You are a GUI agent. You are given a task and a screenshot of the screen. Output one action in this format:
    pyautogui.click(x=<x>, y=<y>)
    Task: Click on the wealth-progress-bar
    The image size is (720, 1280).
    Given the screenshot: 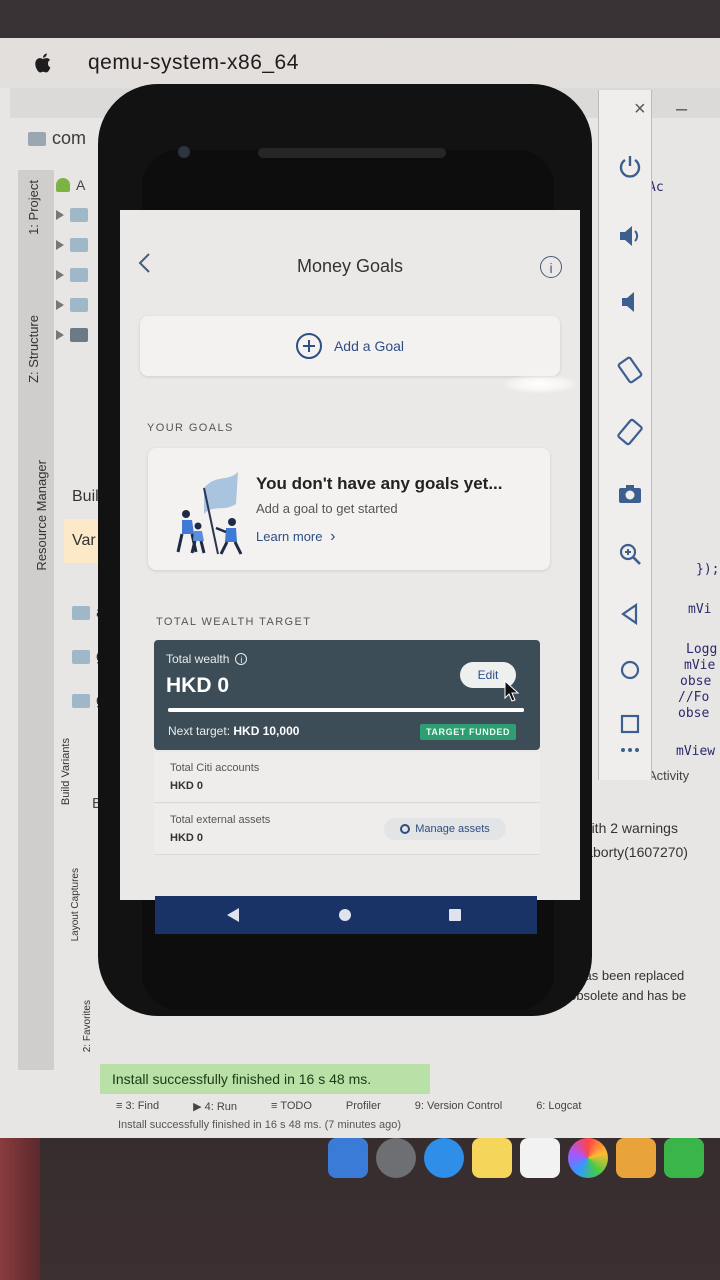 What is the action you would take?
    pyautogui.click(x=346, y=710)
    